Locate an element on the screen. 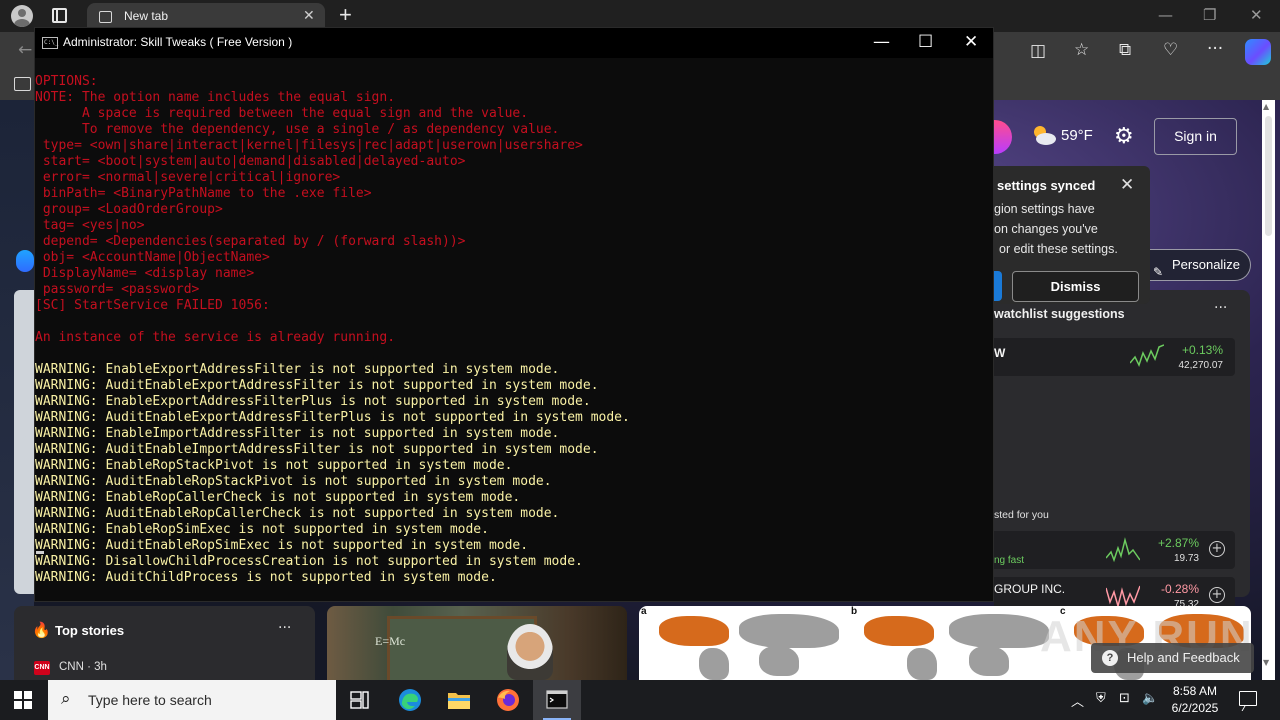 The width and height of the screenshot is (1280, 720). more-options-icon: ··· is located at coordinates (1215, 49).